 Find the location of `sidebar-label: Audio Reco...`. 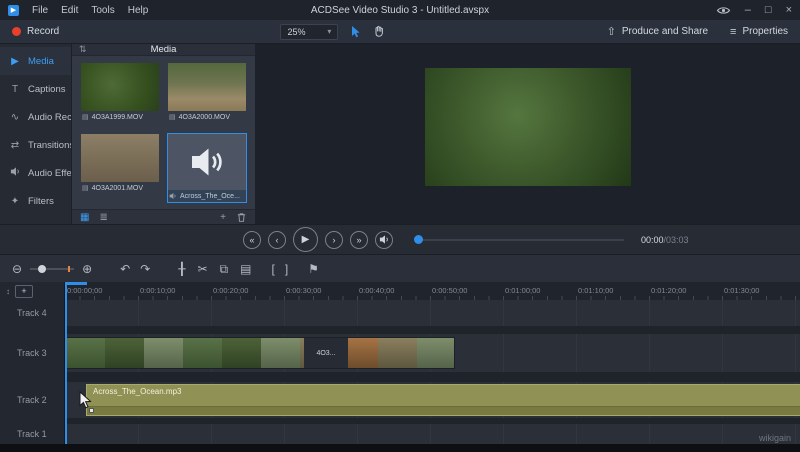

sidebar-label: Audio Reco... is located at coordinates (49, 117).